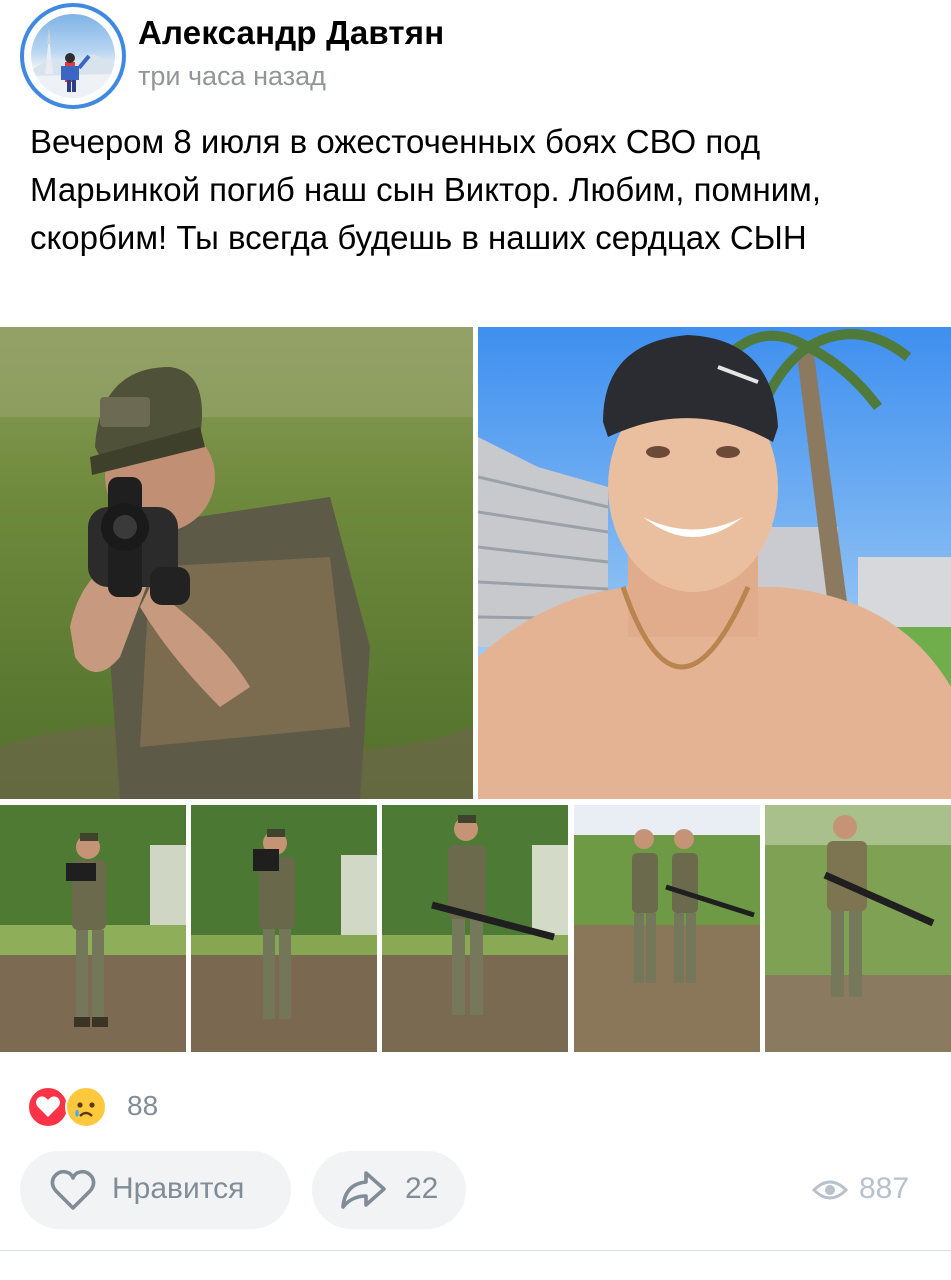  Describe the element at coordinates (178, 1188) in the screenshot. I see `like-button-label: Нравится` at that location.